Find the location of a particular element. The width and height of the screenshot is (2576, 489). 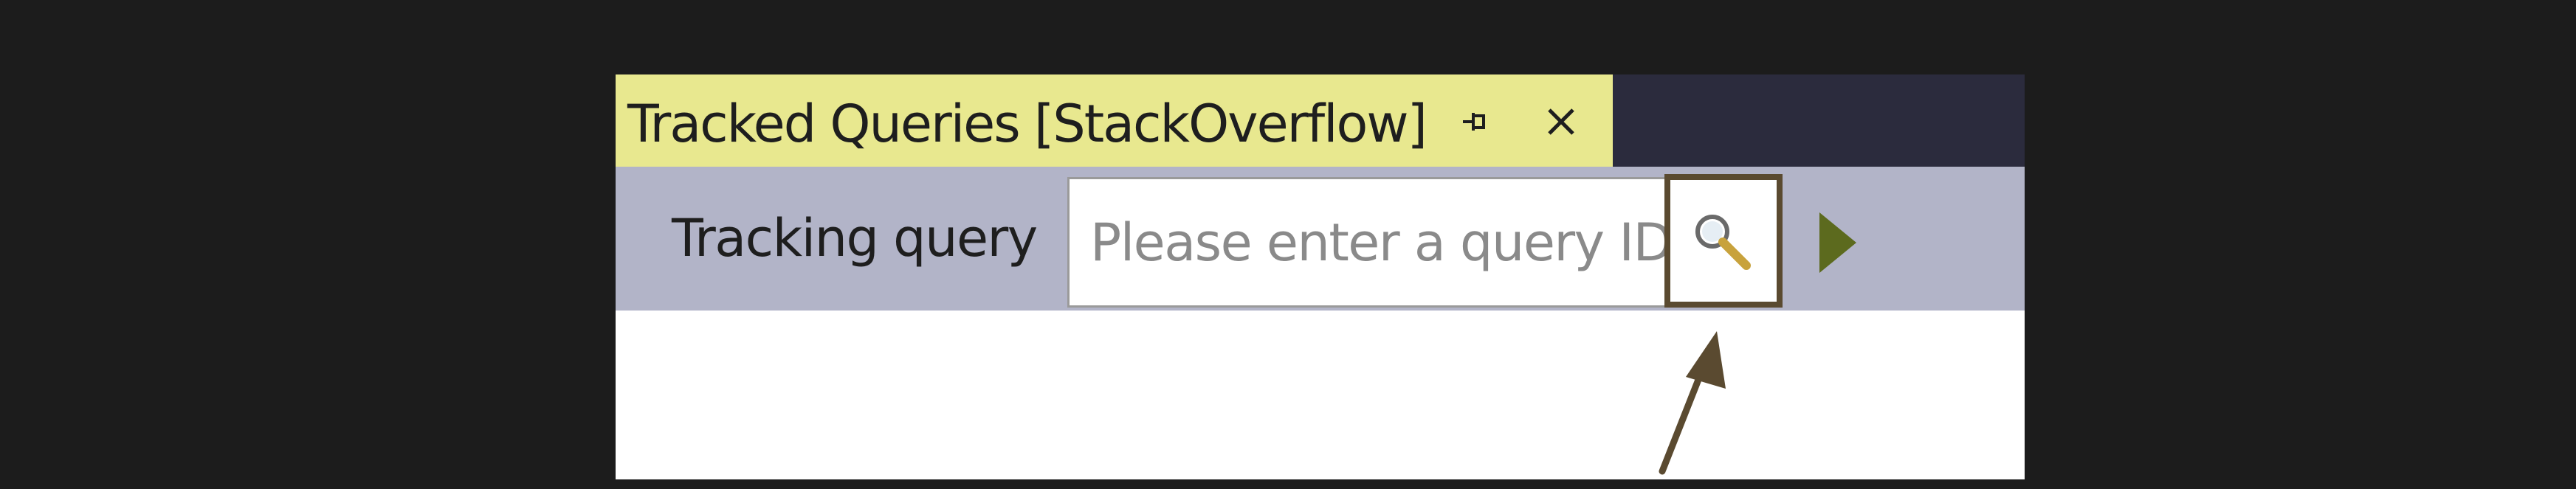

annotation-arrow-icon is located at coordinates (1693, 403).